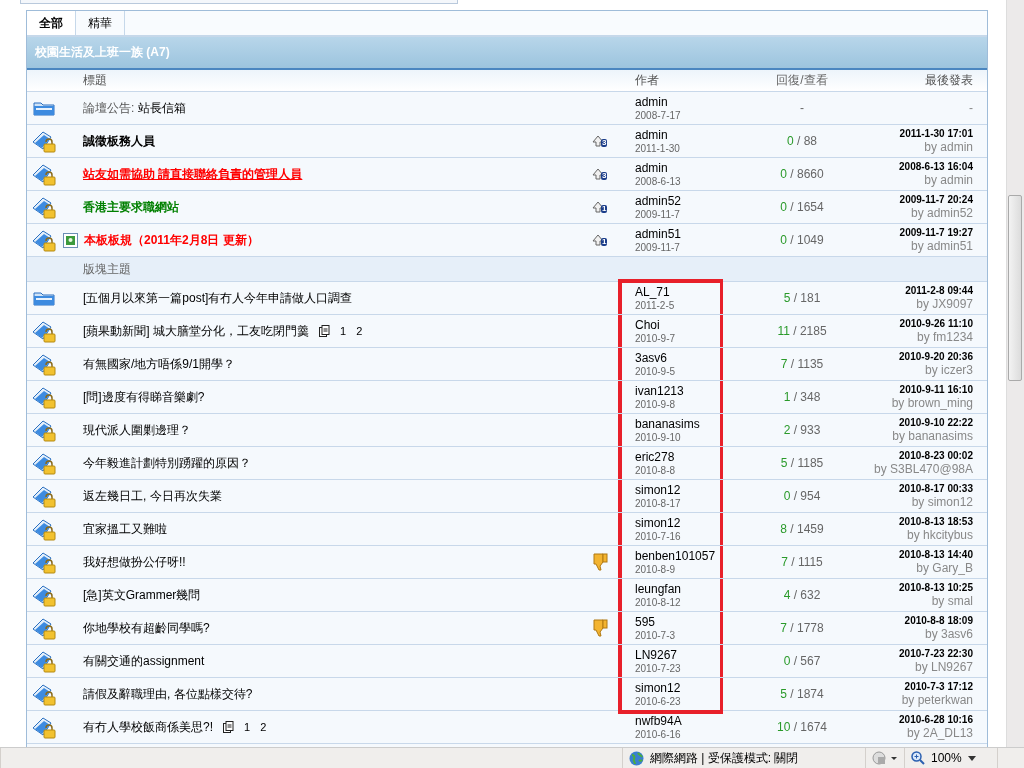  I want to click on last-post-time: 2010-9-20 20:36, so click(936, 356).